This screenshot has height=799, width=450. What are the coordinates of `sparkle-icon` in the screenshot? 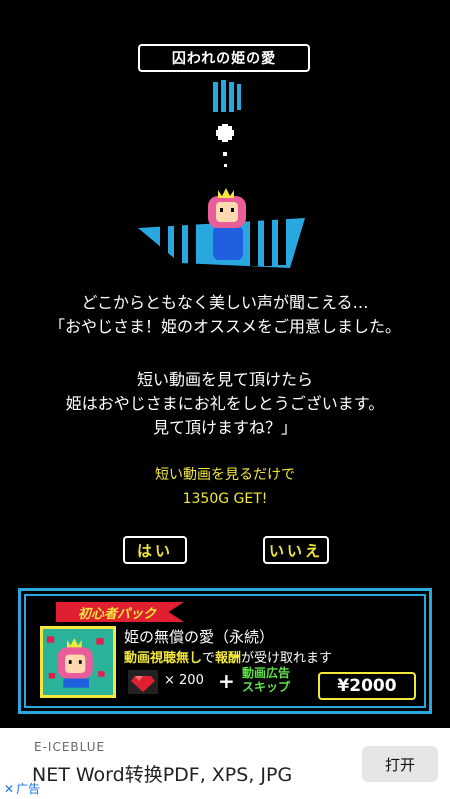 It's located at (225, 145).